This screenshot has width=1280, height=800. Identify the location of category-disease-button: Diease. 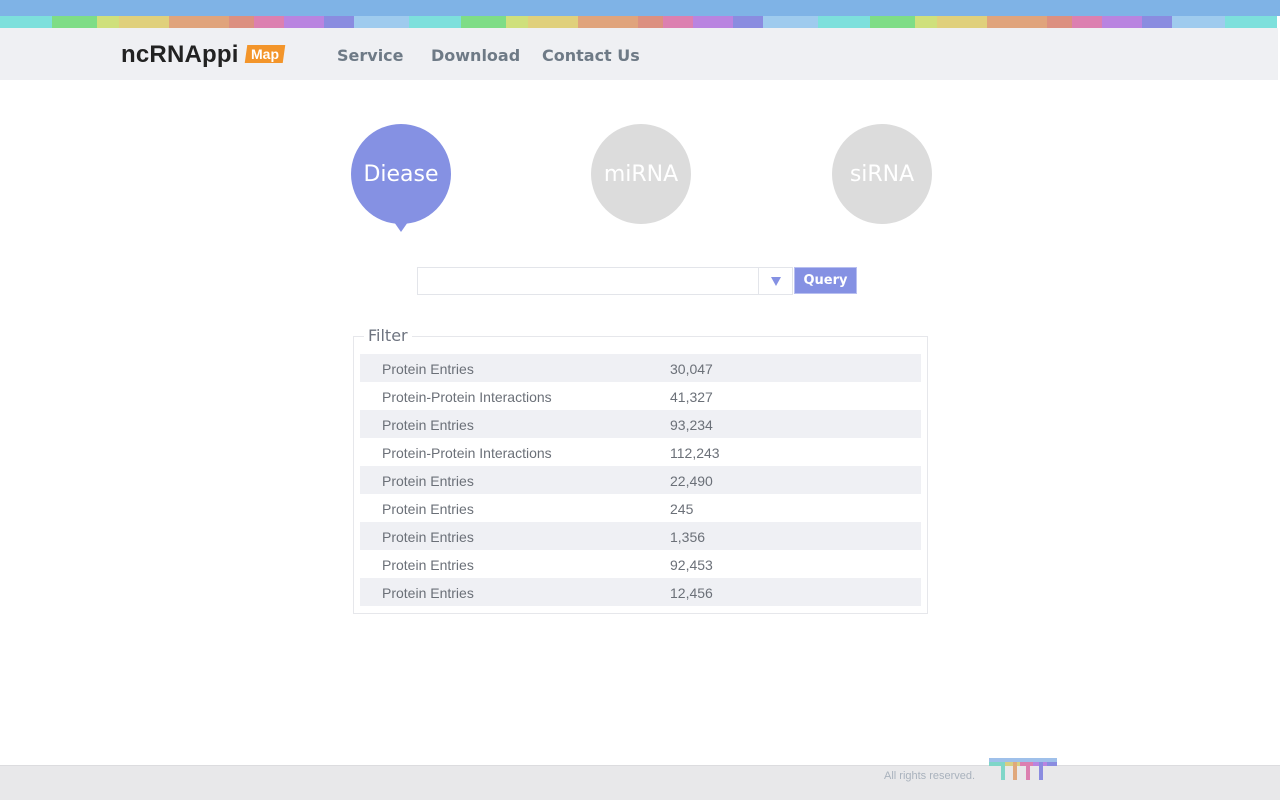
(401, 178).